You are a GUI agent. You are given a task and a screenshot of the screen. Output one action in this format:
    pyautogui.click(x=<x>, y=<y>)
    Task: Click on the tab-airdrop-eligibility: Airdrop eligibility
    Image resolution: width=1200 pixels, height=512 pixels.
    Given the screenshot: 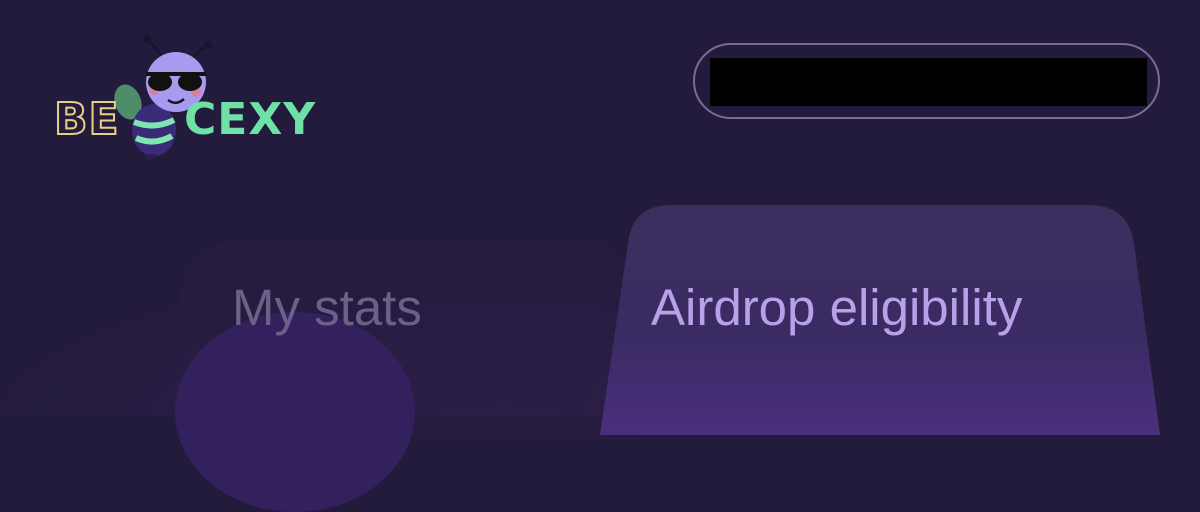 What is the action you would take?
    pyautogui.click(x=836, y=308)
    